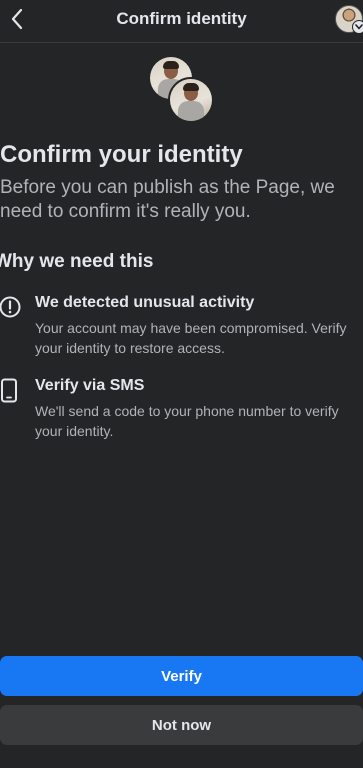  Describe the element at coordinates (121, 154) in the screenshot. I see `confirm-heading: Confirm your identity` at that location.